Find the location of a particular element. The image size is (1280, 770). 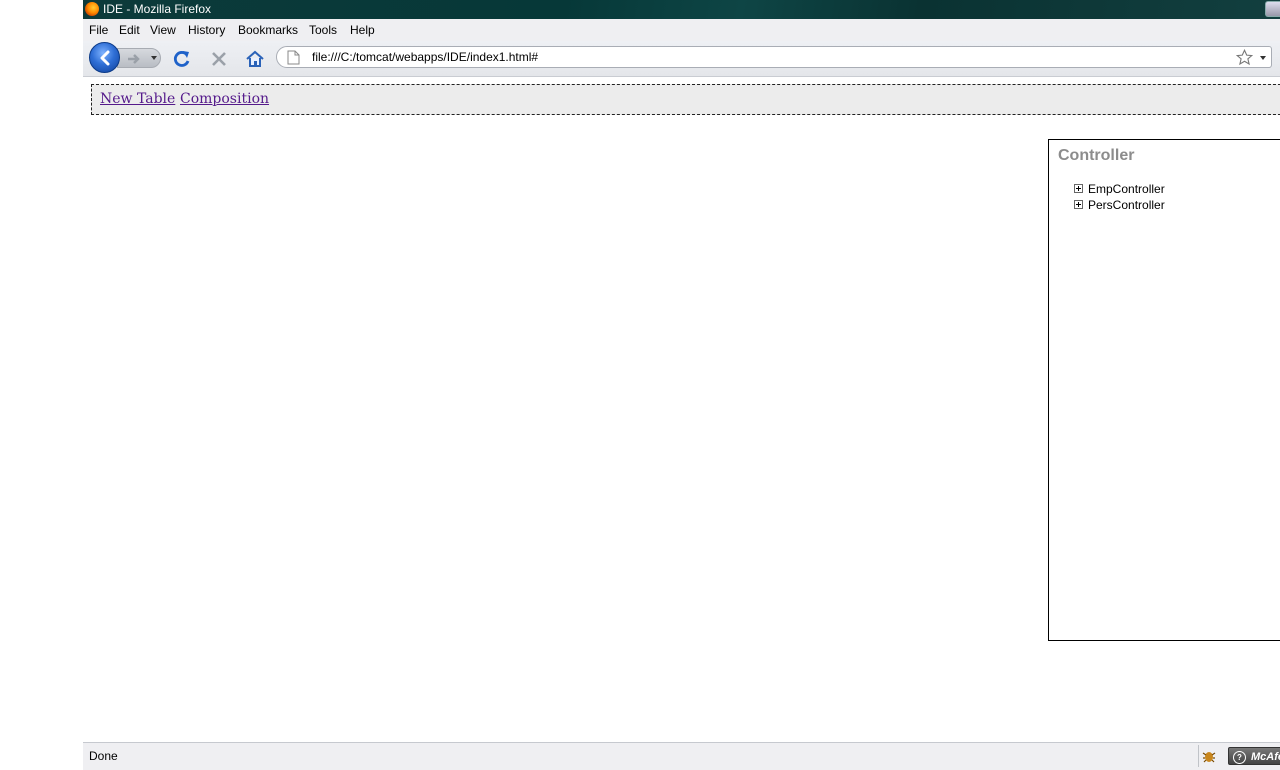

back-button is located at coordinates (104, 57).